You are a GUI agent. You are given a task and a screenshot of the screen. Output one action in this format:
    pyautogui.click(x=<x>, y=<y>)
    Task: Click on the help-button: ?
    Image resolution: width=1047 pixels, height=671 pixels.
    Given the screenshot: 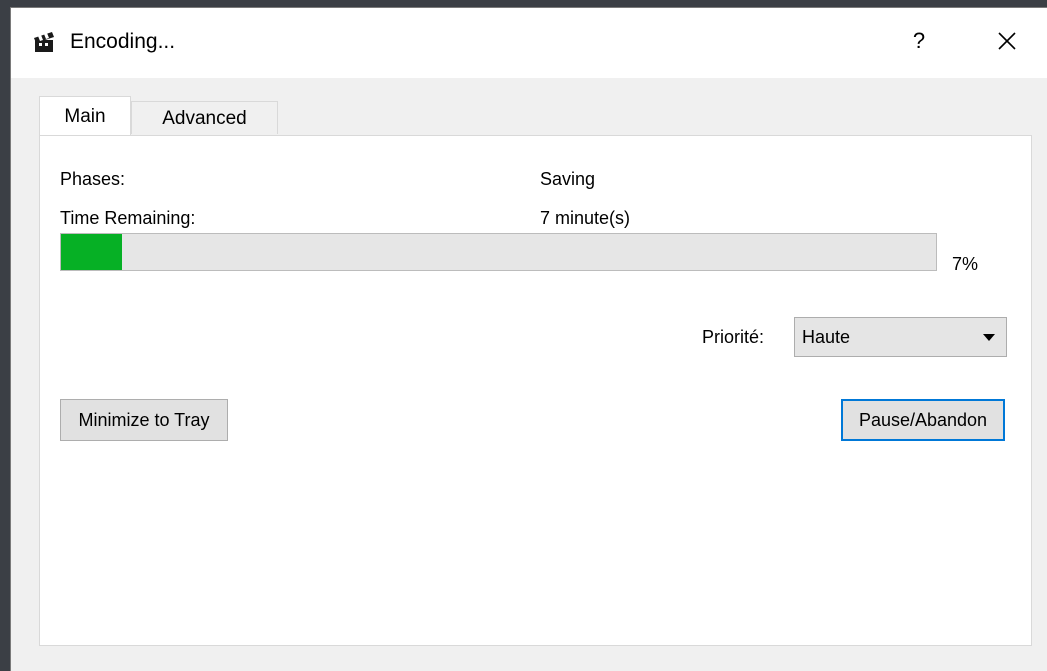 What is the action you would take?
    pyautogui.click(x=919, y=41)
    